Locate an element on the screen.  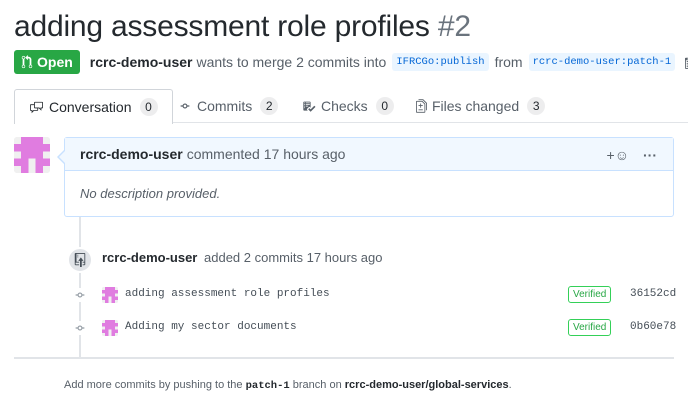
pr-title-row: adding assessment role profiles #2 is located at coordinates (242, 27).